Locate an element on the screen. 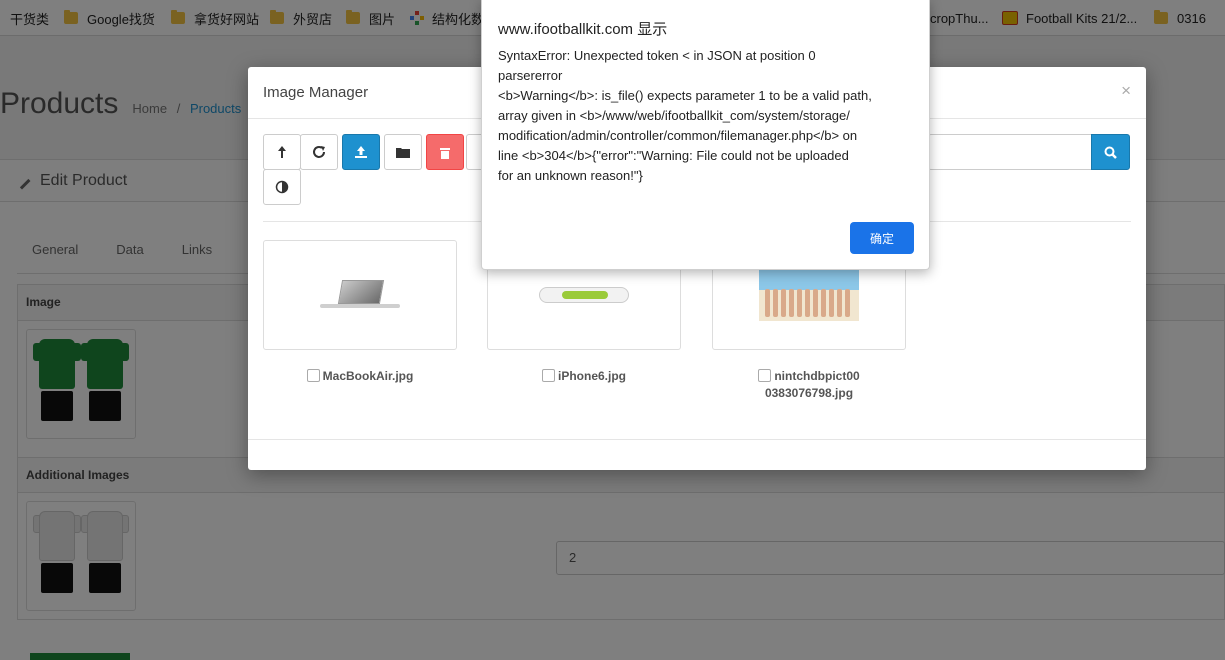  refresh-button is located at coordinates (319, 152).